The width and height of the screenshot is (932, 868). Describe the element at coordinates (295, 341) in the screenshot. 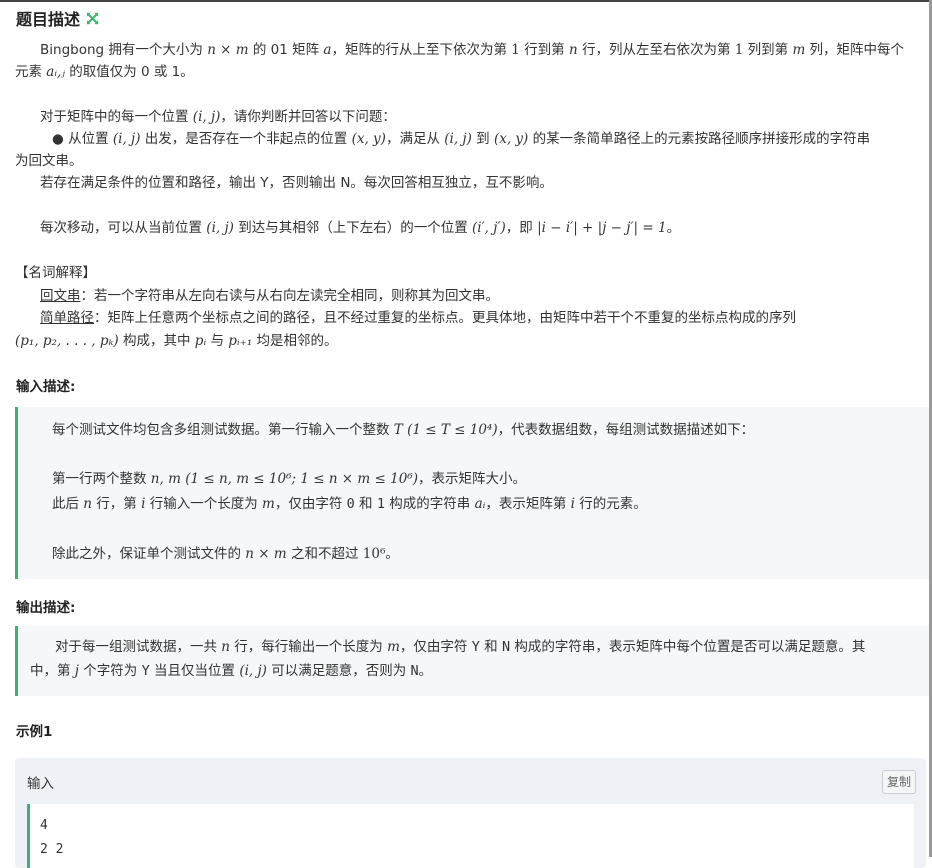

I see `text: 均是相邻的。` at that location.